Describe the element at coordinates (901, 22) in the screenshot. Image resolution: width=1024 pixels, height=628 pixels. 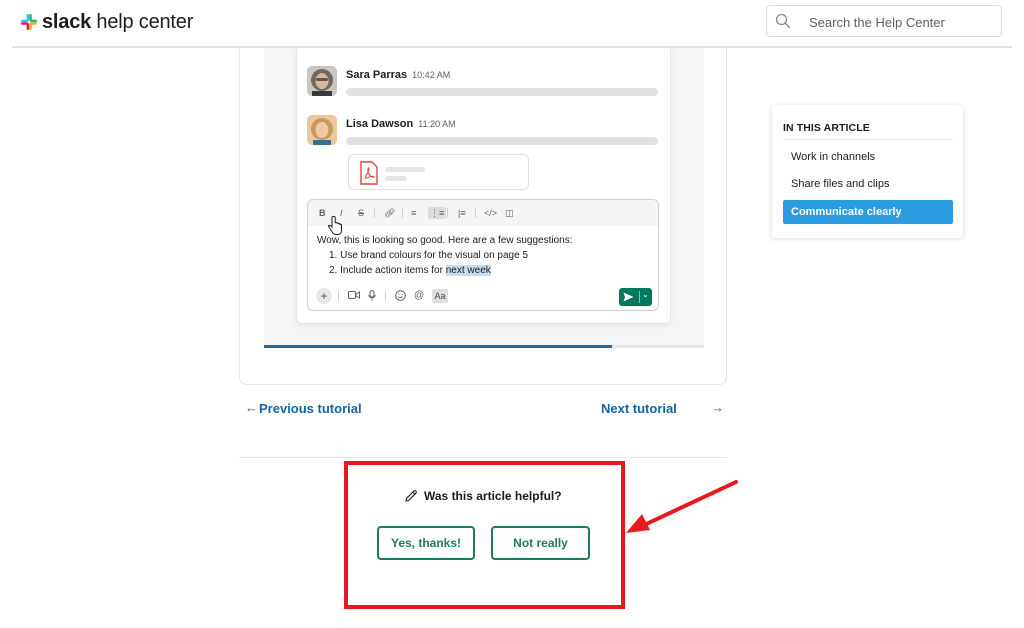
I see `search-input` at that location.